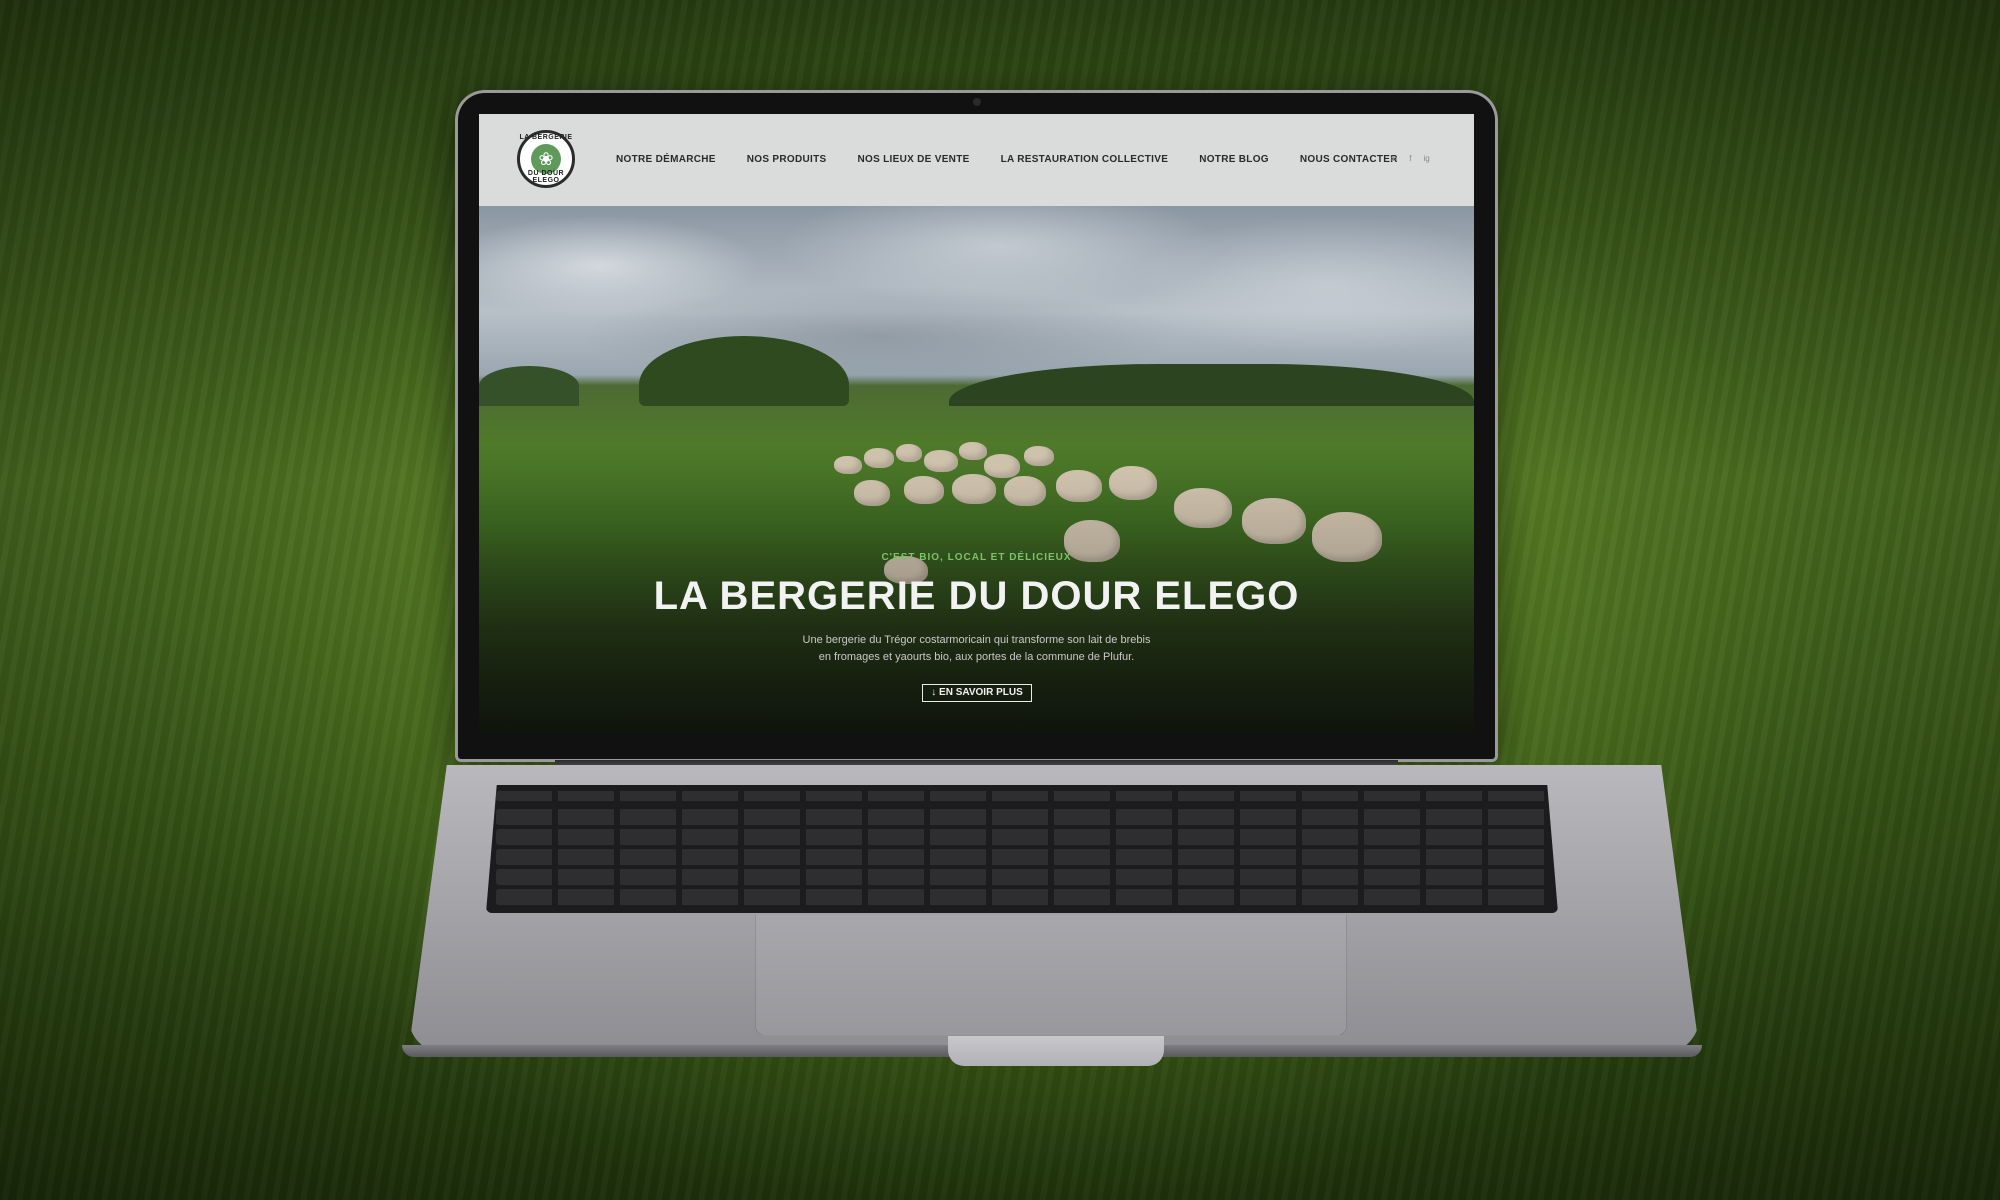 The width and height of the screenshot is (2000, 1200). I want to click on laptop-keyboard, so click(1022, 849).